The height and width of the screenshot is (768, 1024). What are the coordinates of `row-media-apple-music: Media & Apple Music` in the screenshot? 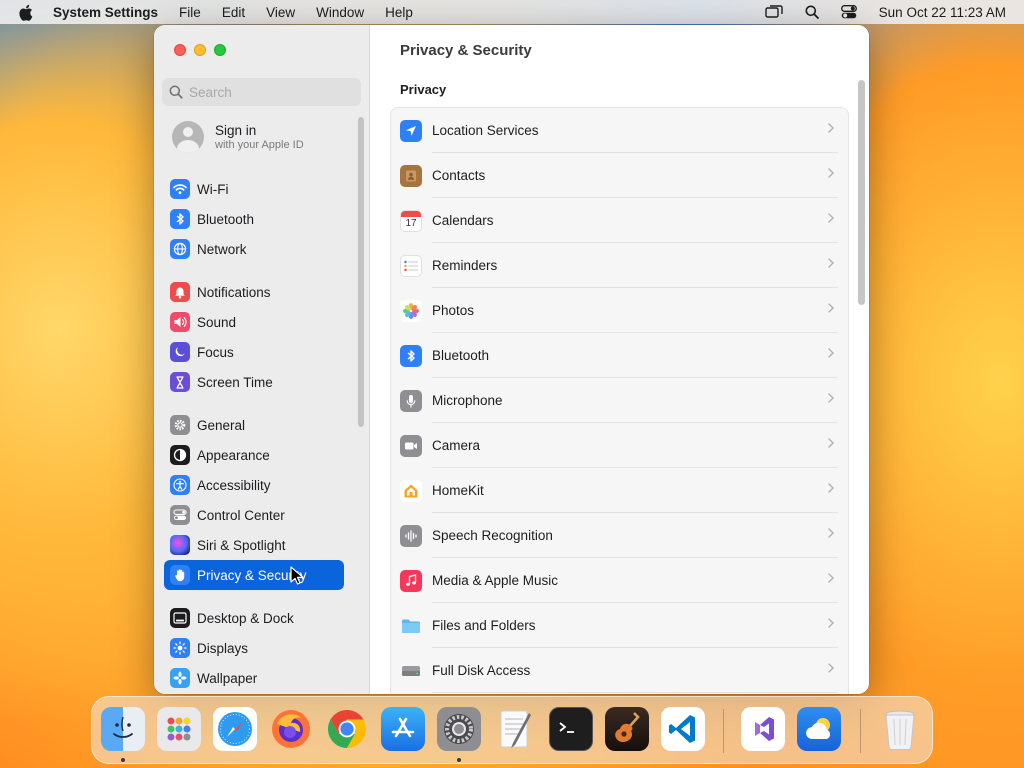 It's located at (619, 580).